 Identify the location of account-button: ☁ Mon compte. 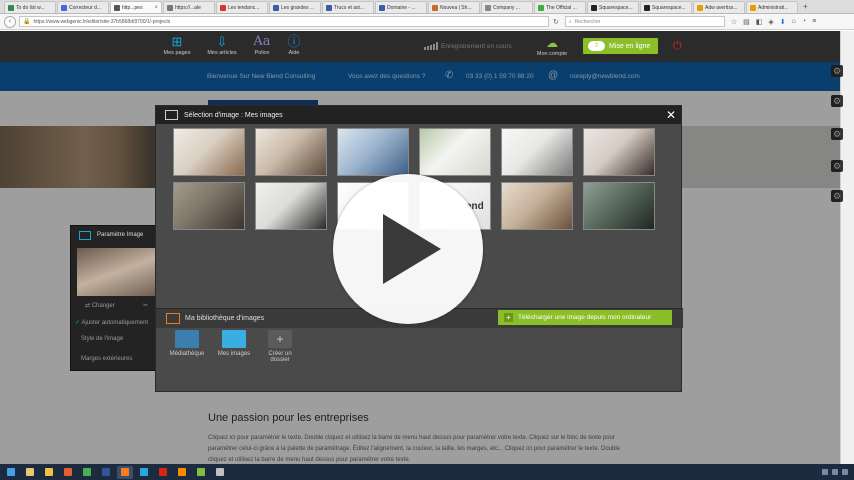
(552, 46).